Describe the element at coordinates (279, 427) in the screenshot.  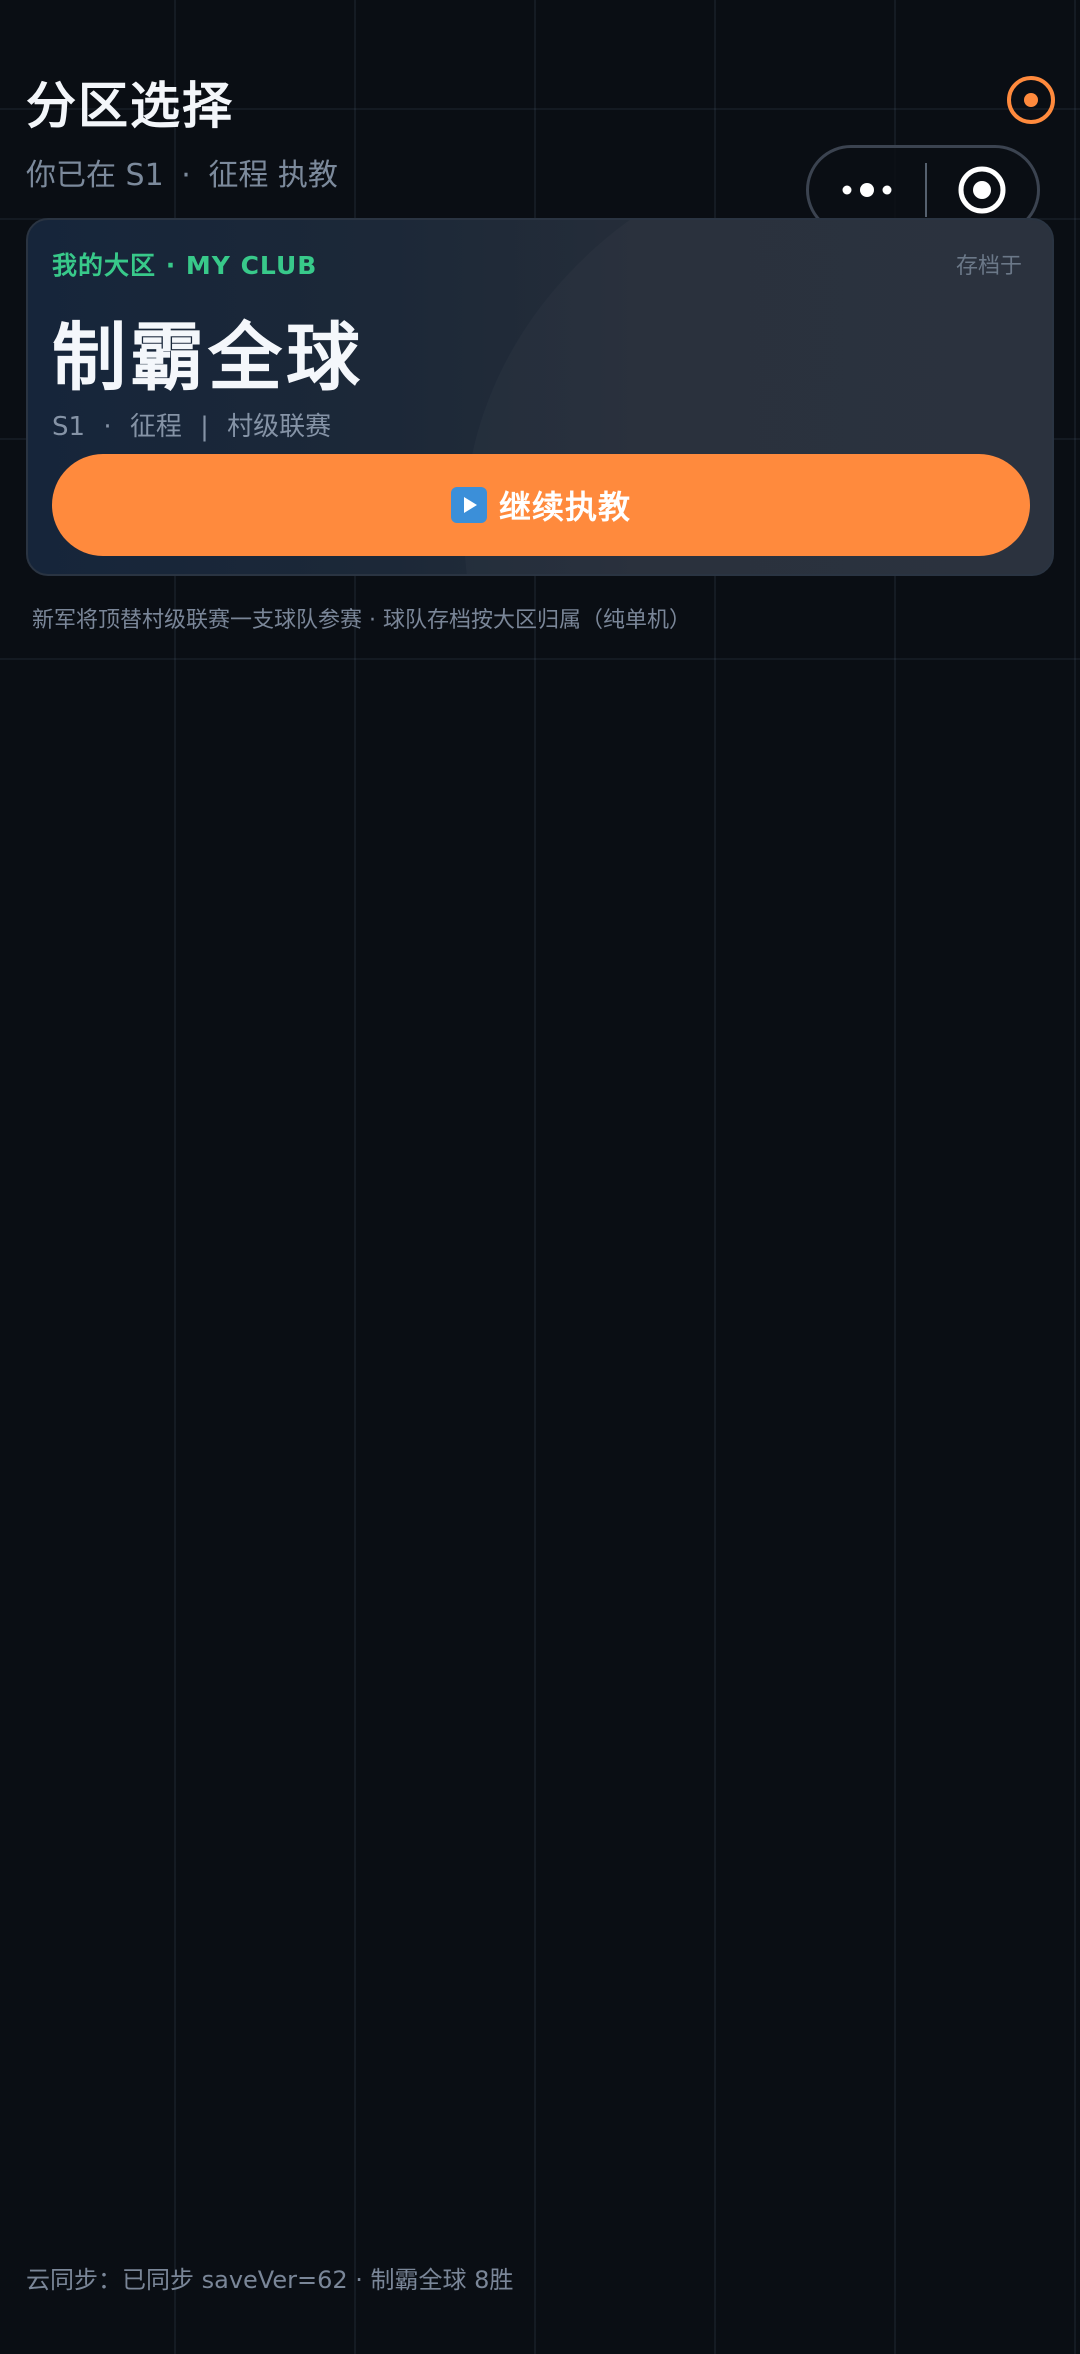
I see `club-meta-league: 村级联赛` at that location.